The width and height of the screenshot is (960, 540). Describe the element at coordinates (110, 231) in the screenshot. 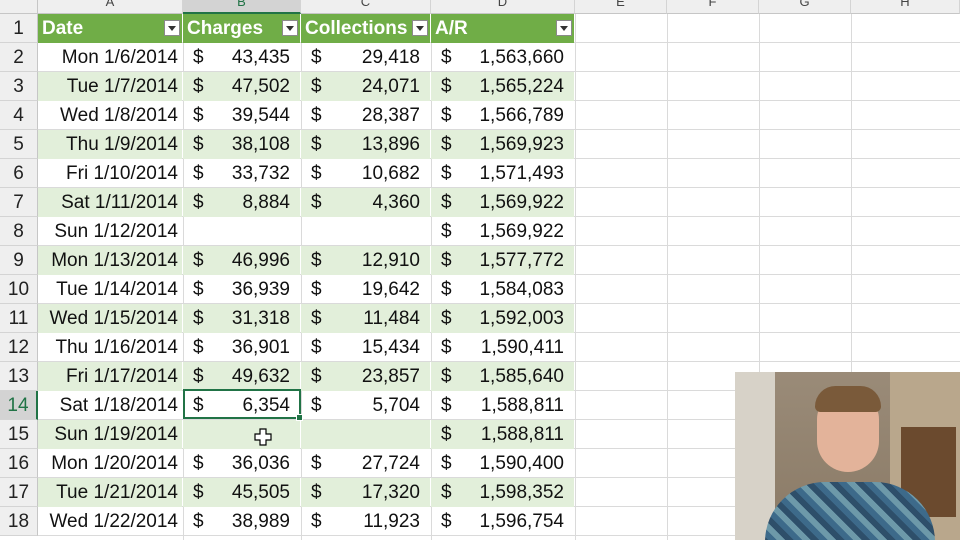

I see `table-row-8-date: Sun 1/12/2014` at that location.